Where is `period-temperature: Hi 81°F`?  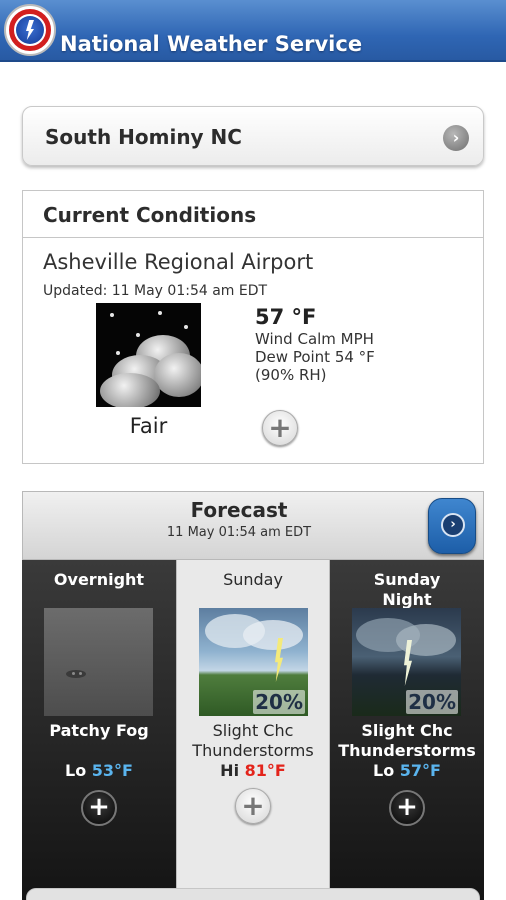
period-temperature: Hi 81°F is located at coordinates (253, 770).